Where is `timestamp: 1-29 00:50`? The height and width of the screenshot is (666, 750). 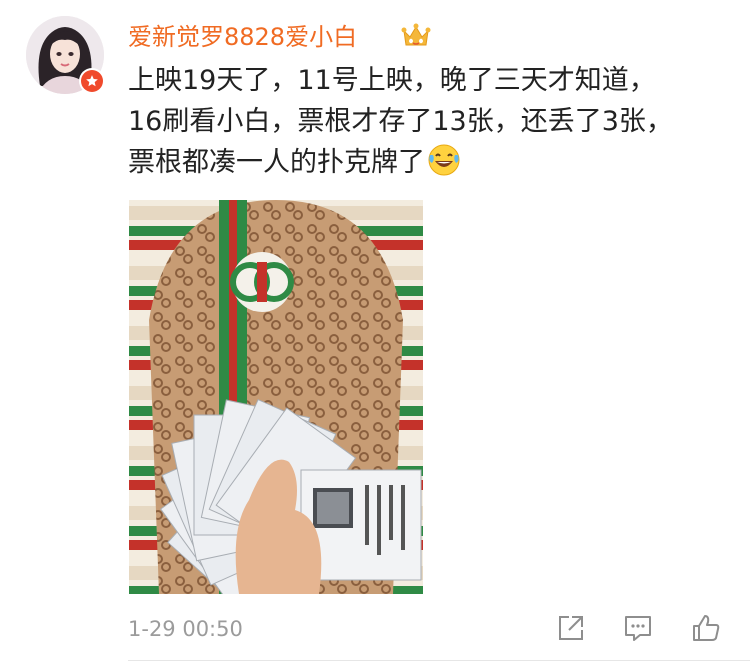
timestamp: 1-29 00:50 is located at coordinates (185, 629).